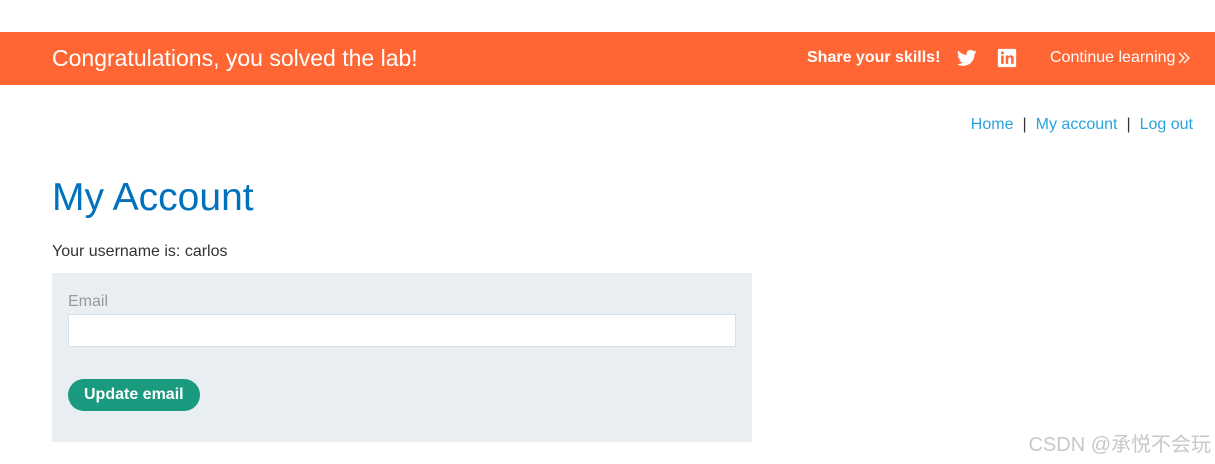 Image resolution: width=1215 pixels, height=464 pixels. Describe the element at coordinates (402, 330) in the screenshot. I see `email-input` at that location.